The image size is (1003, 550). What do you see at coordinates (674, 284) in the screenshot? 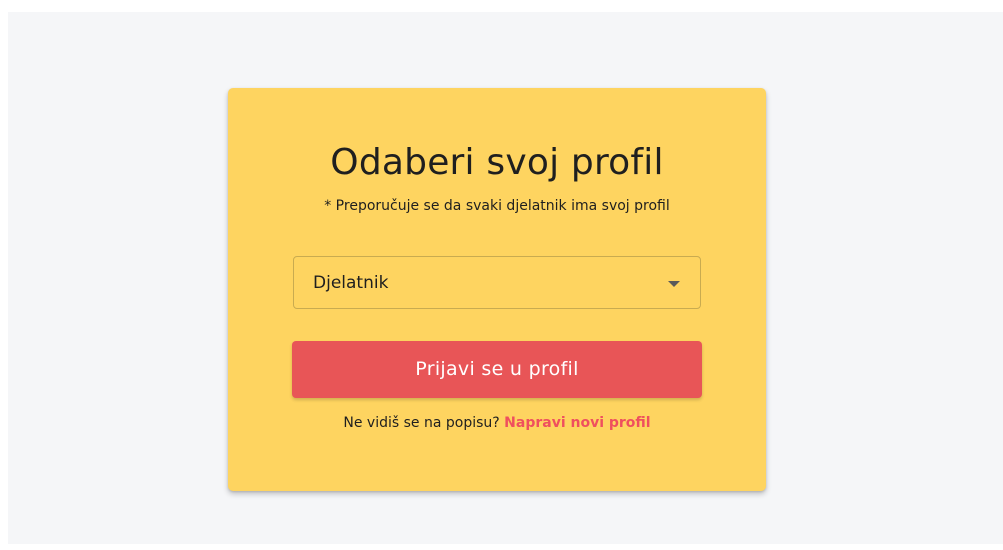
I see `chevron-down-icon` at bounding box center [674, 284].